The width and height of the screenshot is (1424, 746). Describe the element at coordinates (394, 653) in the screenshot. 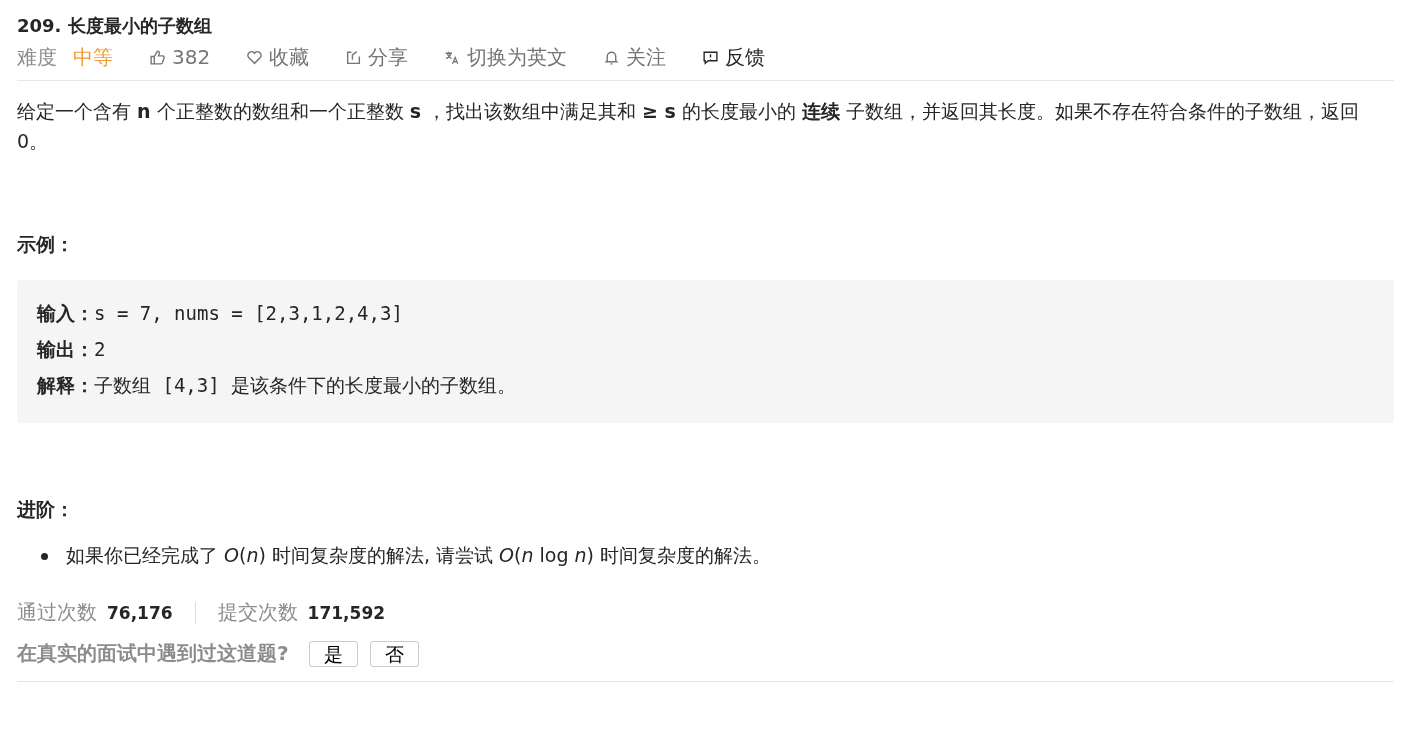

I see `answer-button: 否` at that location.